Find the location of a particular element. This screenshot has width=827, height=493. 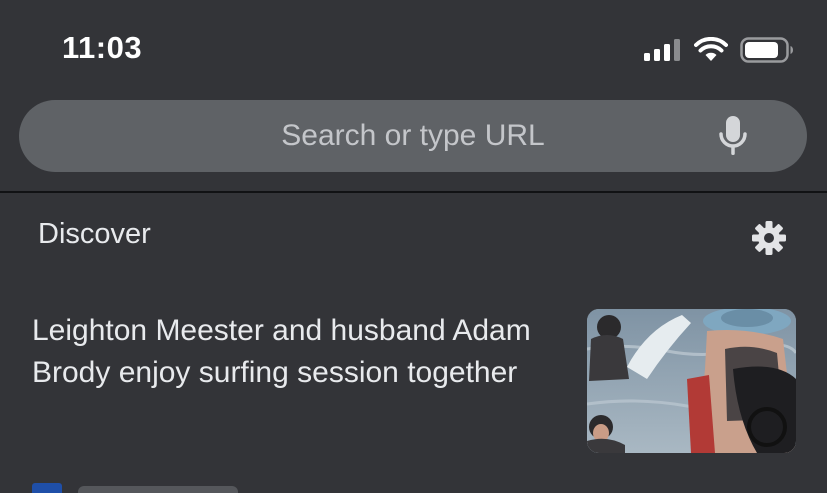

cellular-signal-icon is located at coordinates (663, 50).